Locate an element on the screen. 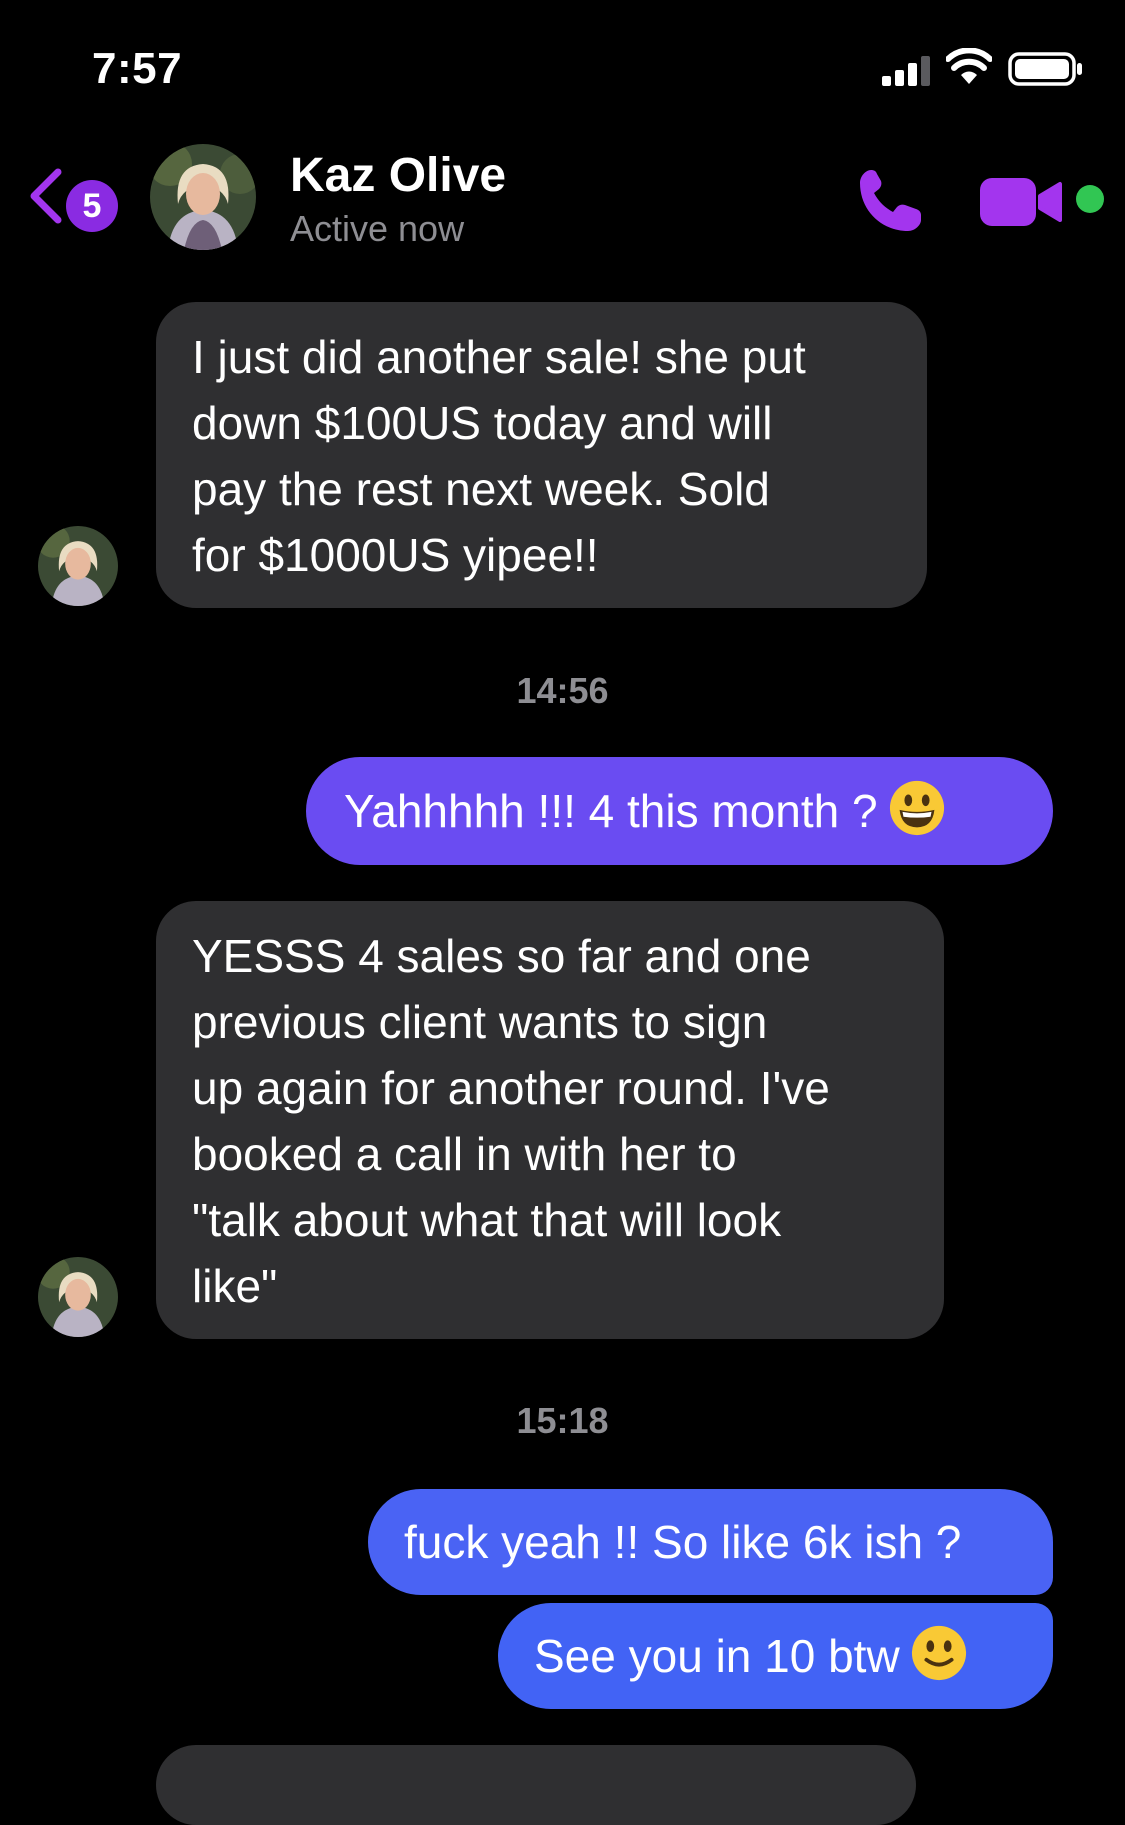 Image resolution: width=1125 pixels, height=1825 pixels. message-bubble-outgoing: fuck yeah !! So like 6k ish ? is located at coordinates (710, 1542).